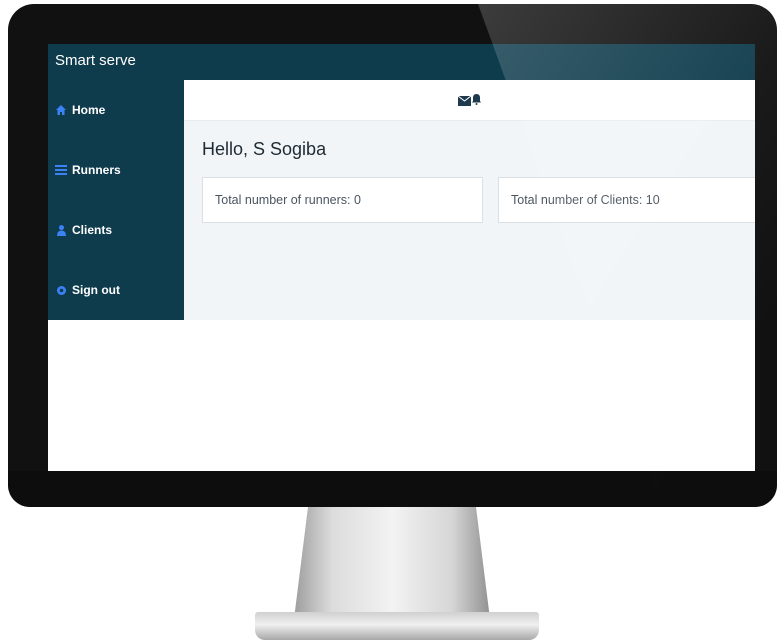 The height and width of the screenshot is (643, 777). I want to click on app-title: Smart serve, so click(95, 60).